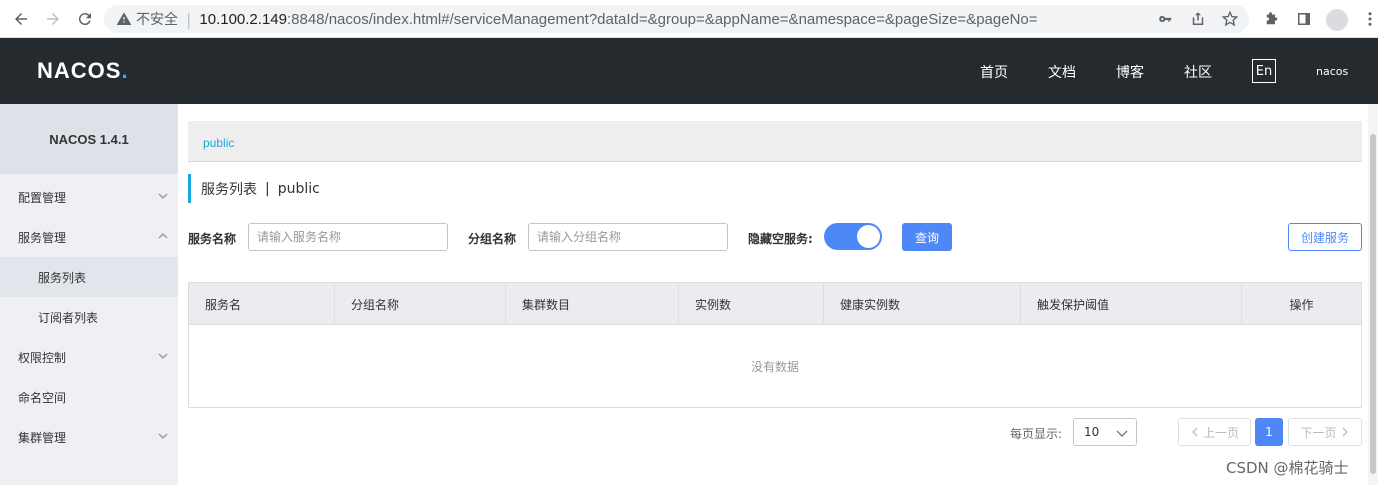 This screenshot has width=1378, height=485. Describe the element at coordinates (1287, 468) in the screenshot. I see `csdn-watermark: CSDN @棉花骑士` at that location.